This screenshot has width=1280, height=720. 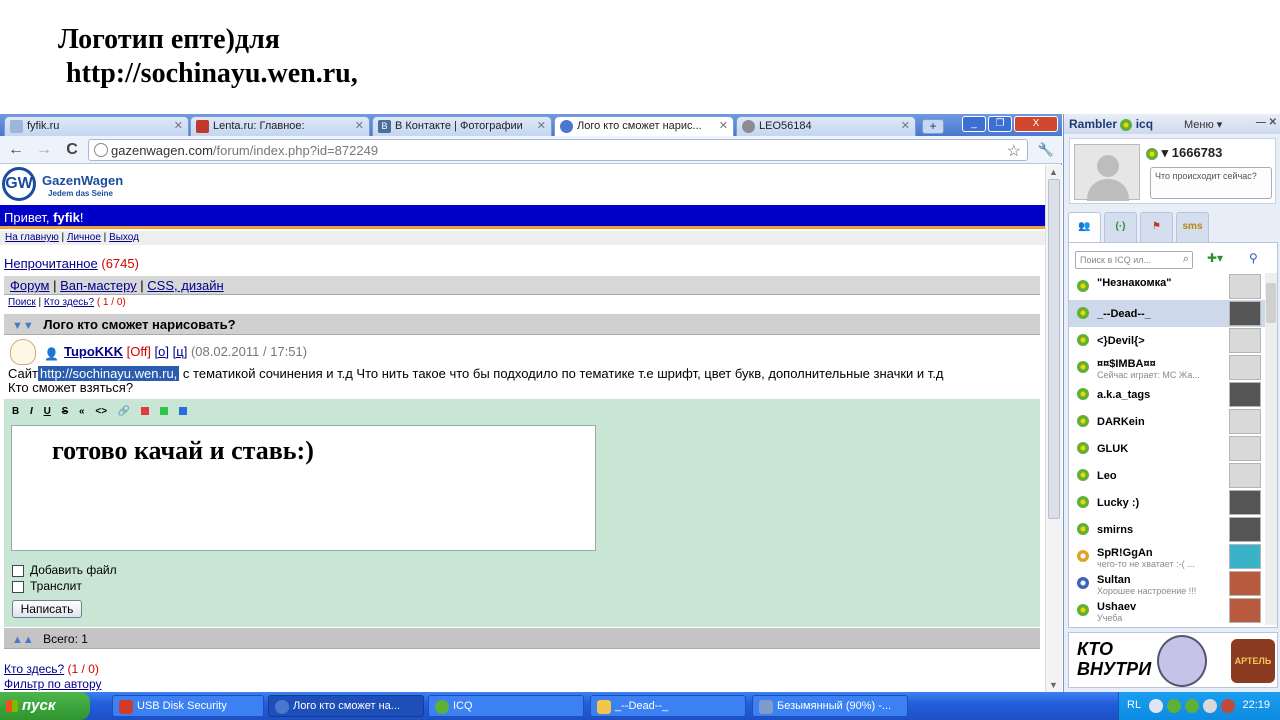 I want to click on start-button: пуск, so click(x=45, y=706).